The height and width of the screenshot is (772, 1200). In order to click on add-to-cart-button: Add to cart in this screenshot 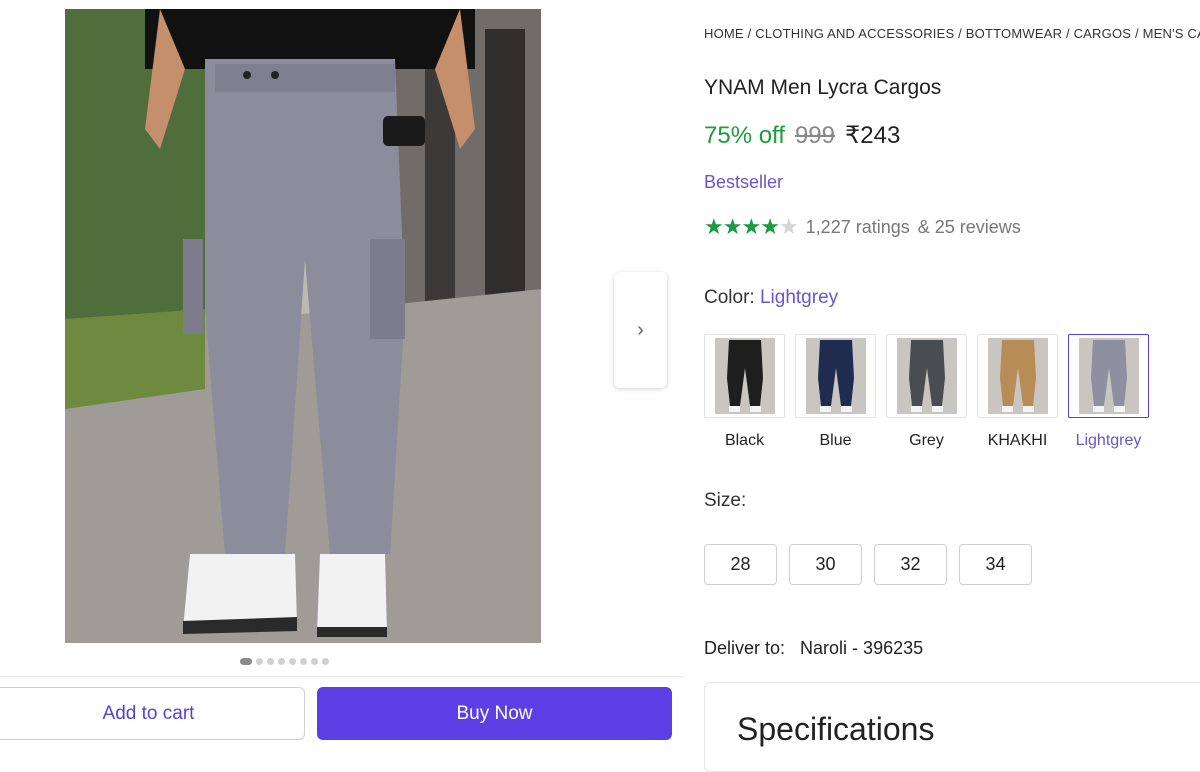, I will do `click(152, 713)`.